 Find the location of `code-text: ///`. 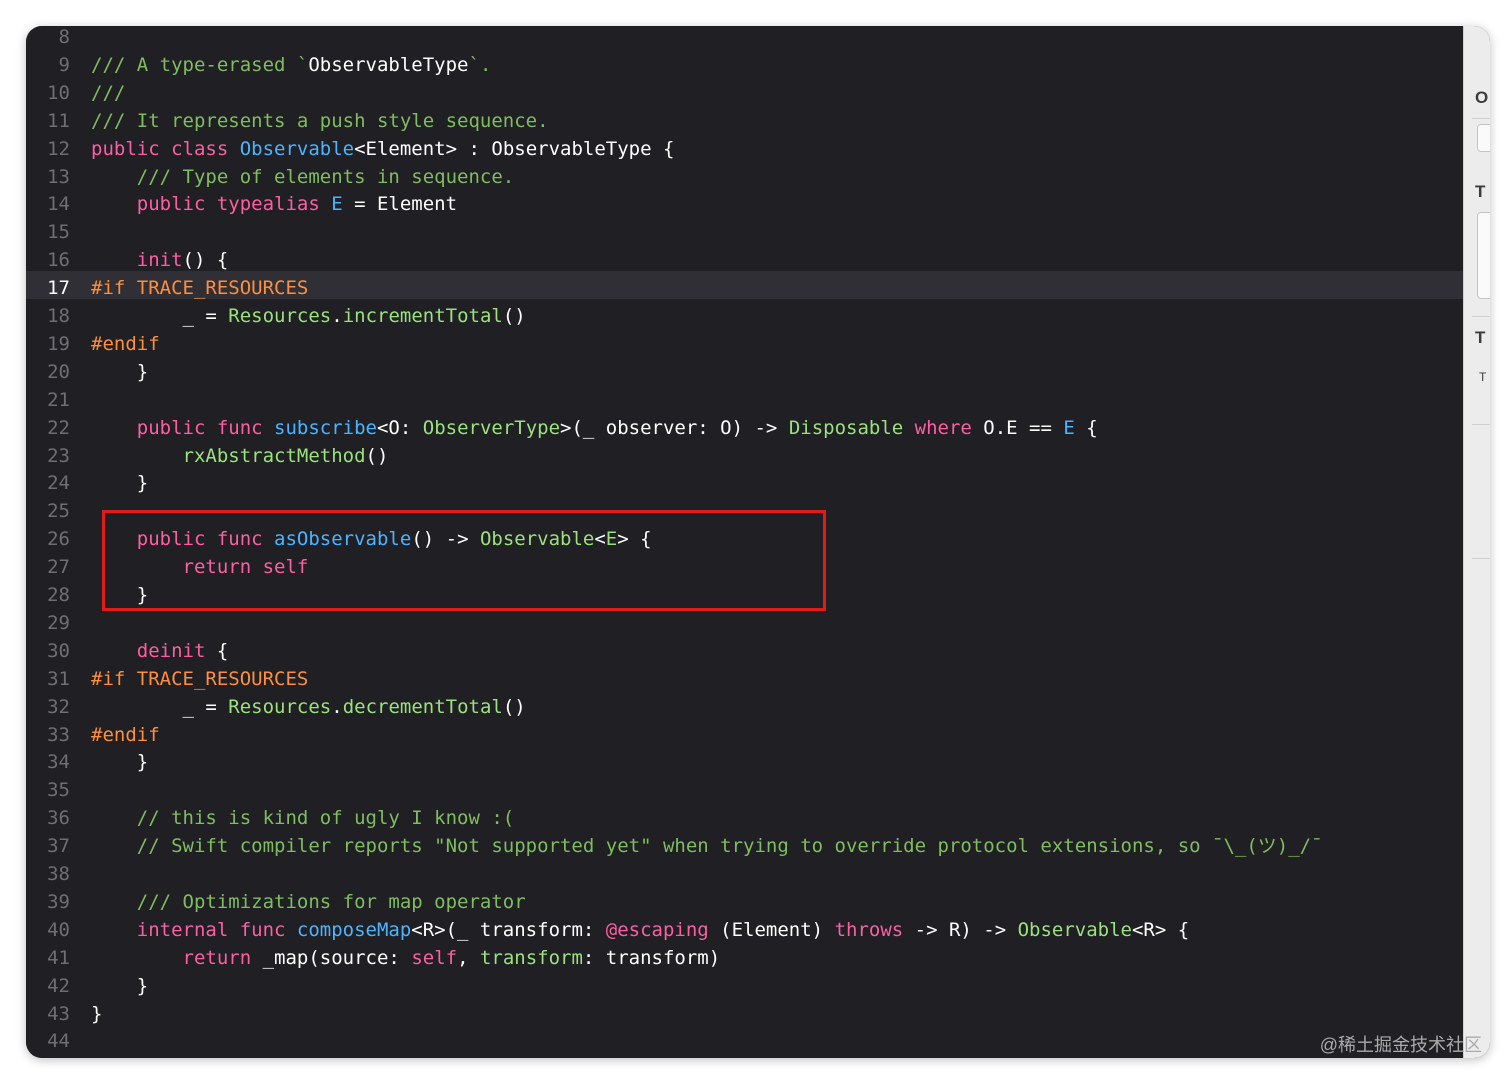

code-text: /// is located at coordinates (108, 93).